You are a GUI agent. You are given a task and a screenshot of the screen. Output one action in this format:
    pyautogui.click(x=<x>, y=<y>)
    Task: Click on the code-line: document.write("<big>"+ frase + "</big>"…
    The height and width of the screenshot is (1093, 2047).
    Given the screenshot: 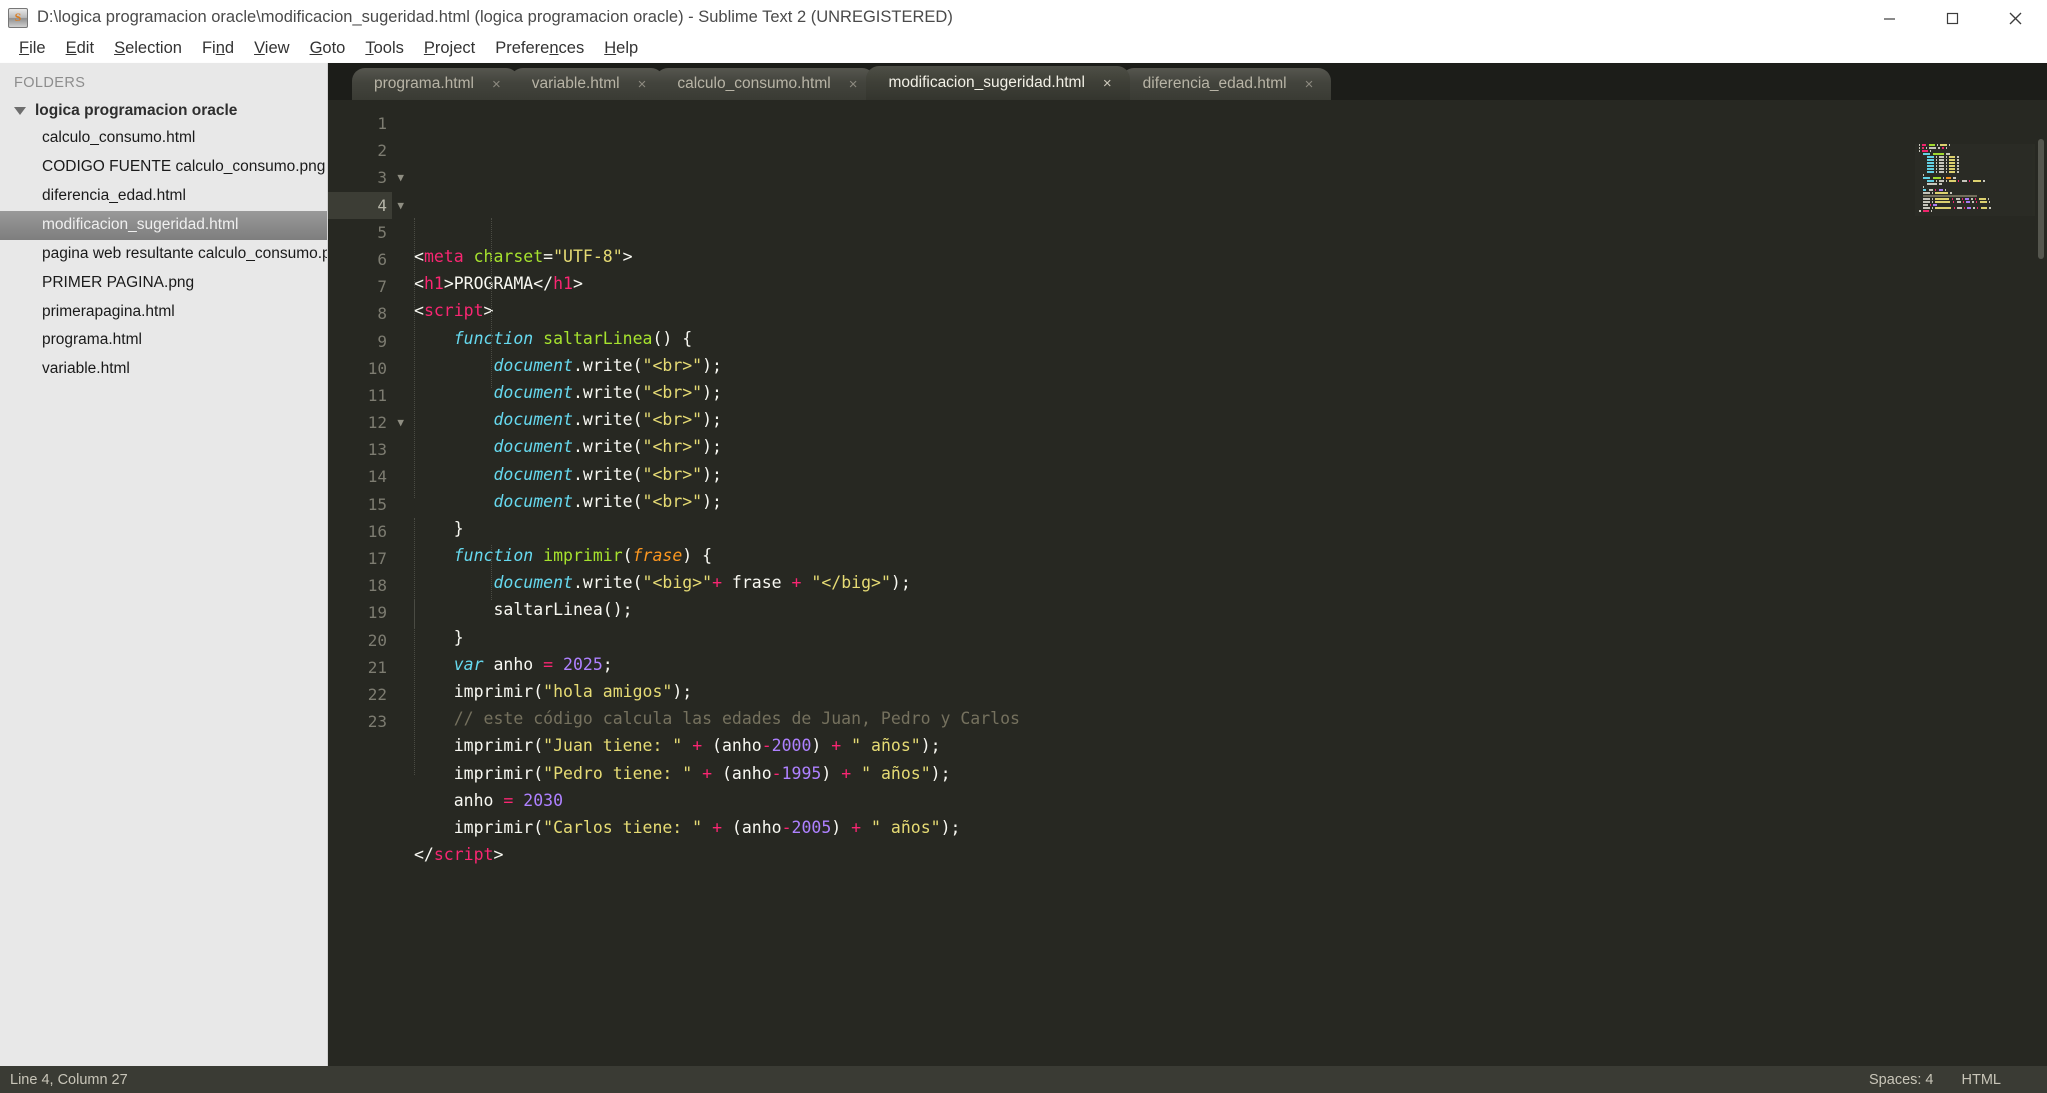 What is the action you would take?
    pyautogui.click(x=1230, y=582)
    